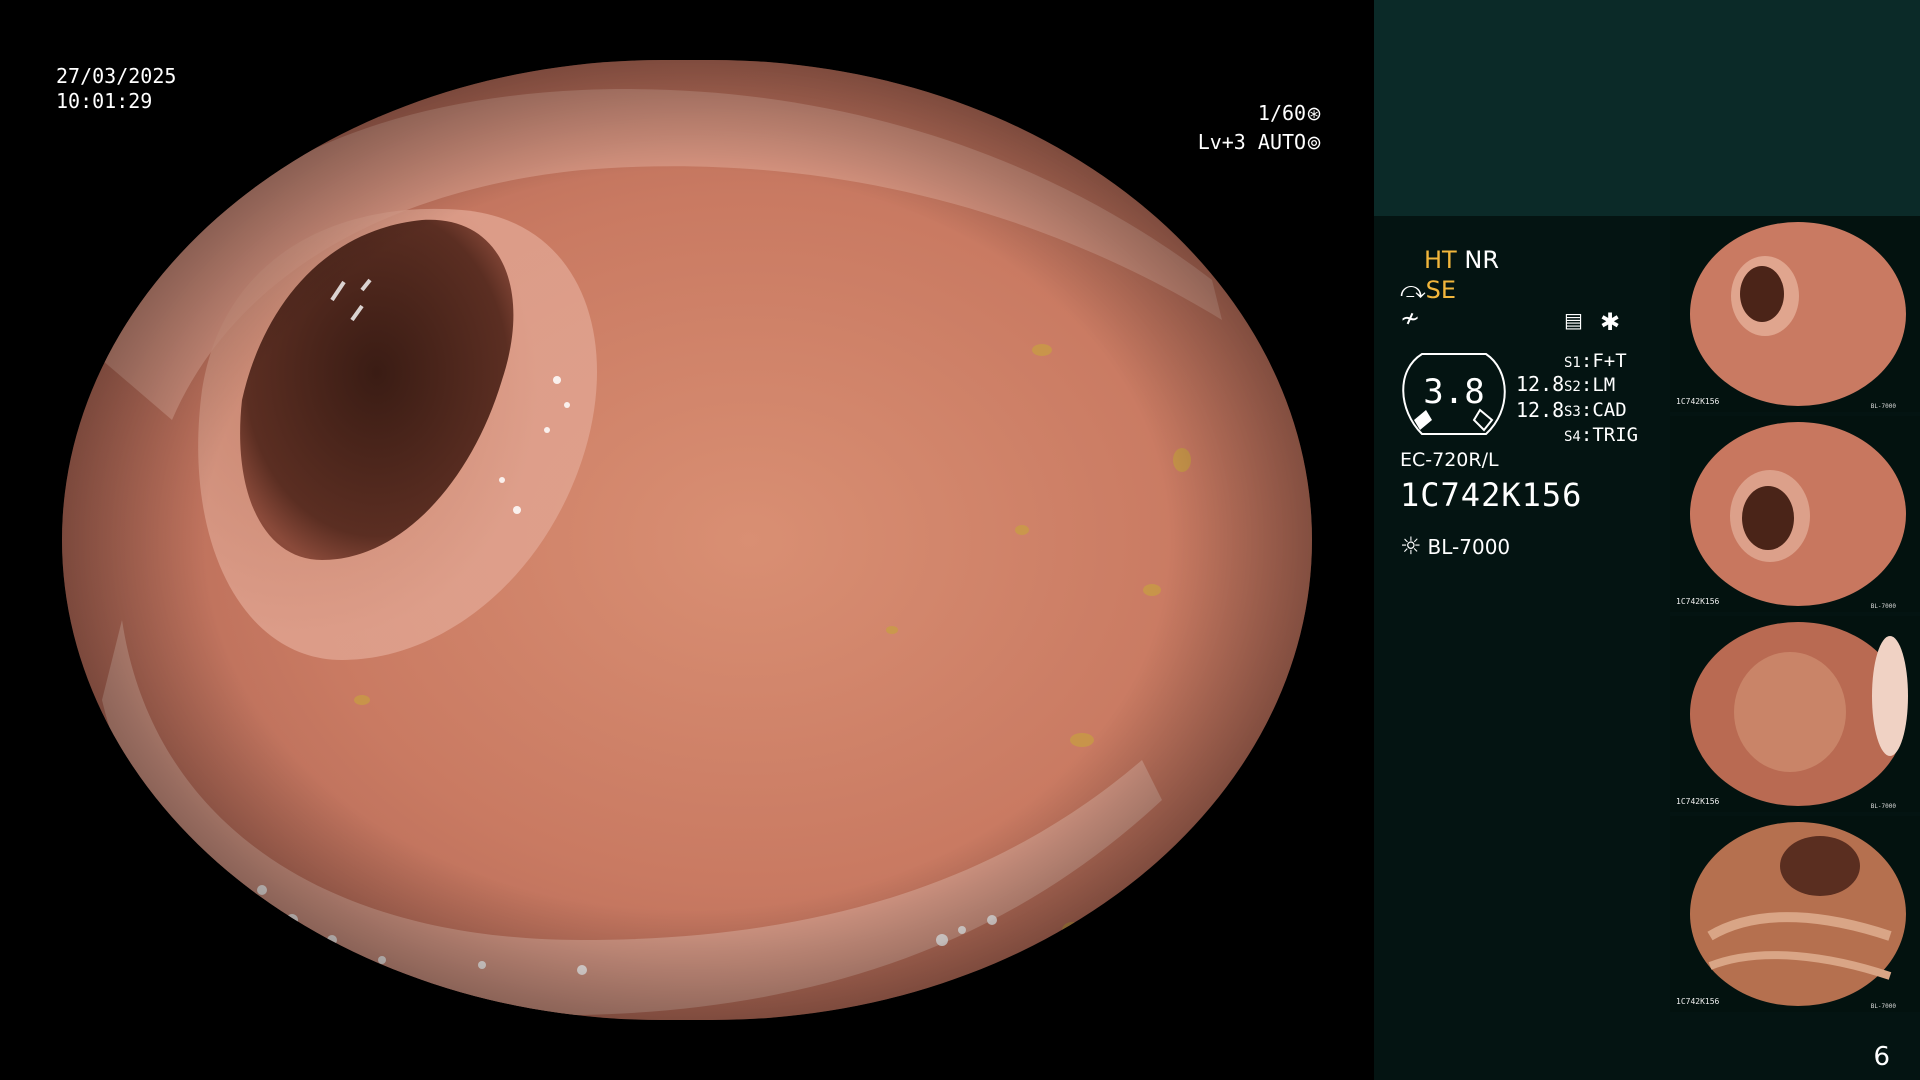 This screenshot has height=1080, width=1920. I want to click on capture-thumbnail-2: 1C742K156 BL-7000, so click(1795, 514).